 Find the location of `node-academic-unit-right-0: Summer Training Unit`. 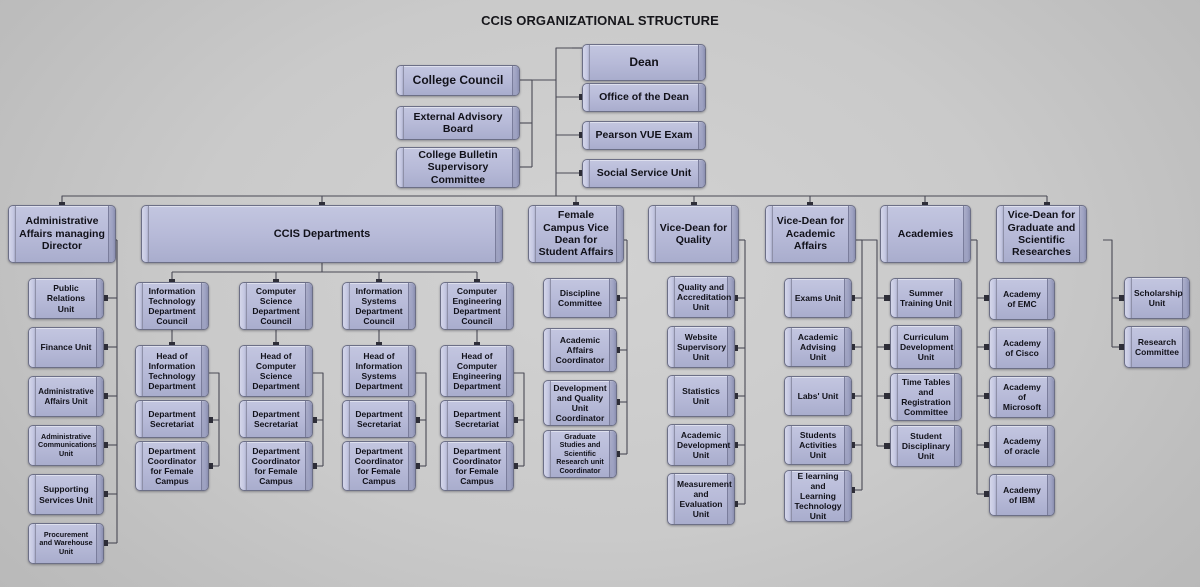

node-academic-unit-right-0: Summer Training Unit is located at coordinates (926, 298).